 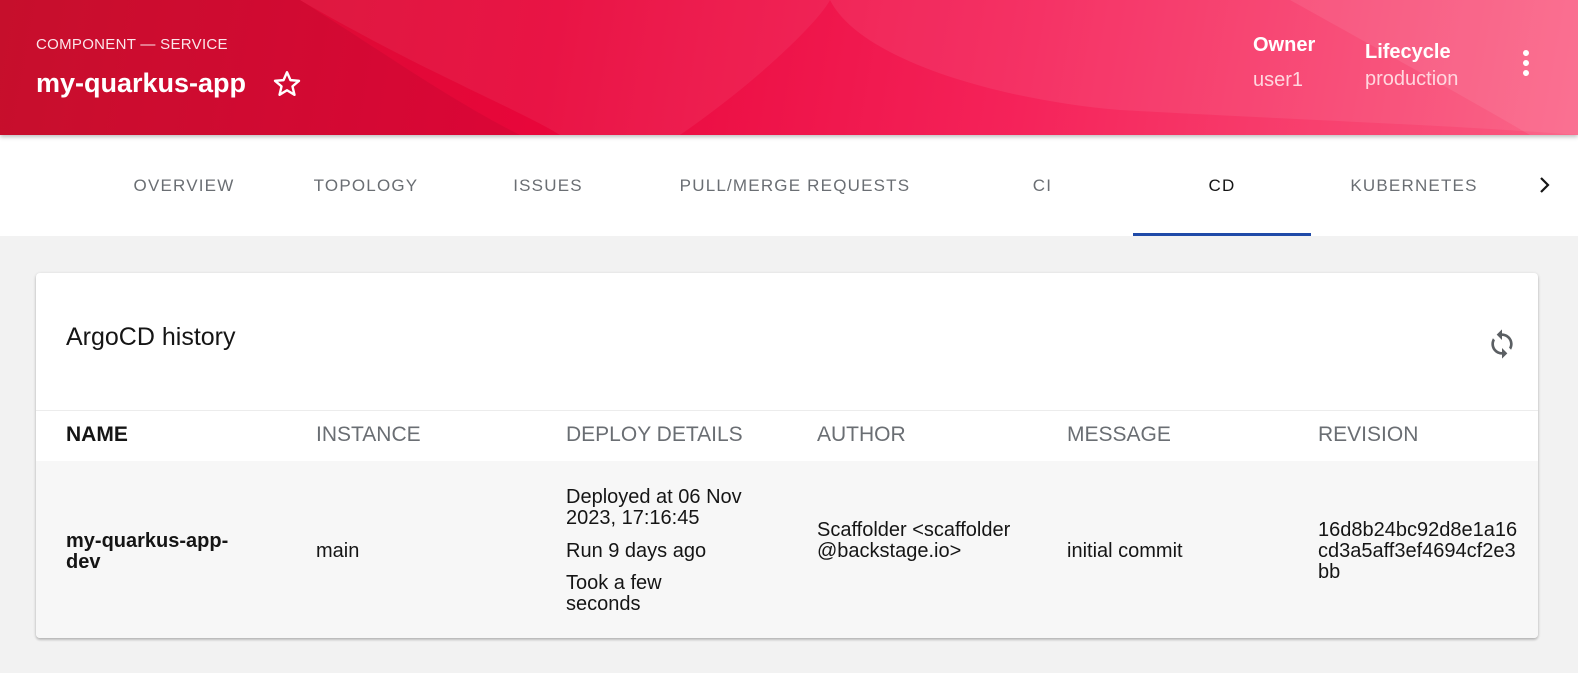 I want to click on refresh-icon, so click(x=1502, y=344).